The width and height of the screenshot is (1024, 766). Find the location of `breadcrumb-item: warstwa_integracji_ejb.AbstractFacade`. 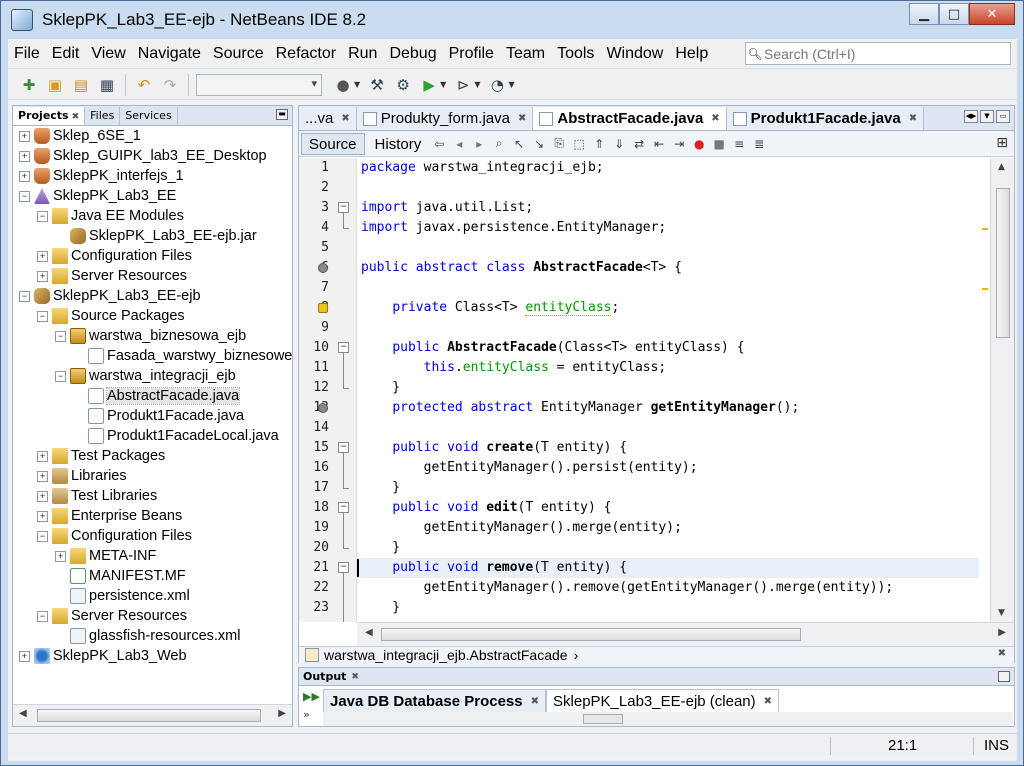

breadcrumb-item: warstwa_integracji_ejb.AbstractFacade is located at coordinates (446, 655).